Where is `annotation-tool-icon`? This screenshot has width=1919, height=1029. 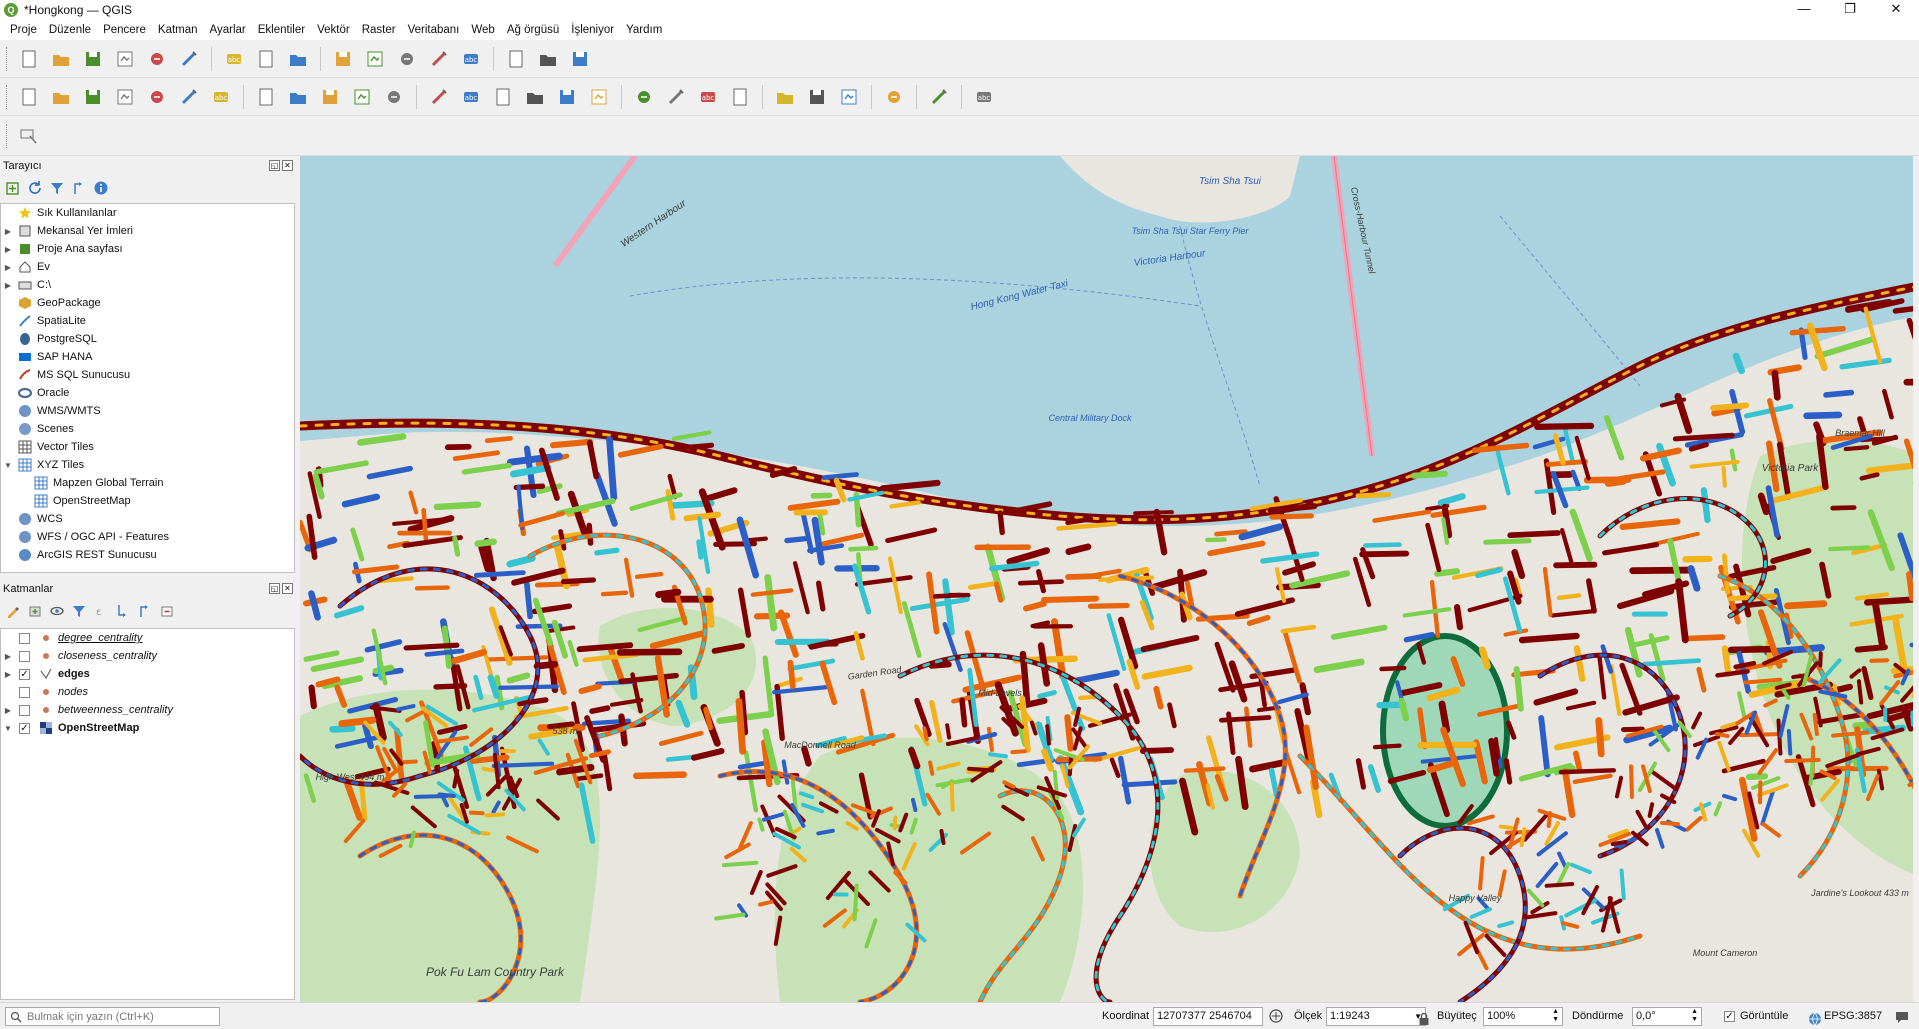 annotation-tool-icon is located at coordinates (29, 136).